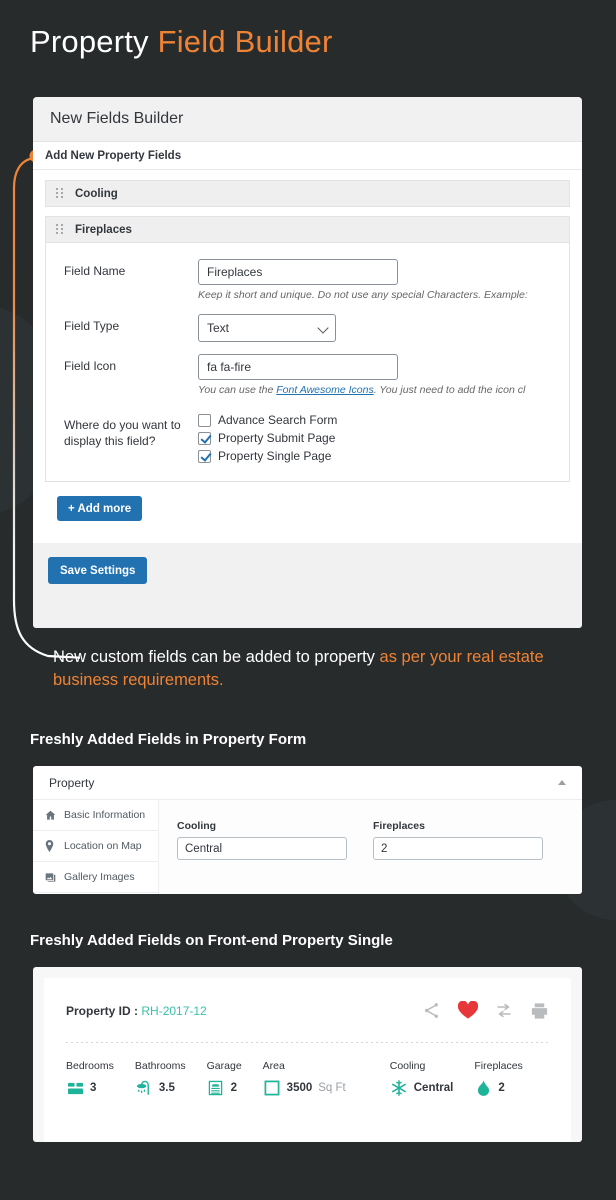  Describe the element at coordinates (52, 877) in the screenshot. I see `images-icon` at that location.